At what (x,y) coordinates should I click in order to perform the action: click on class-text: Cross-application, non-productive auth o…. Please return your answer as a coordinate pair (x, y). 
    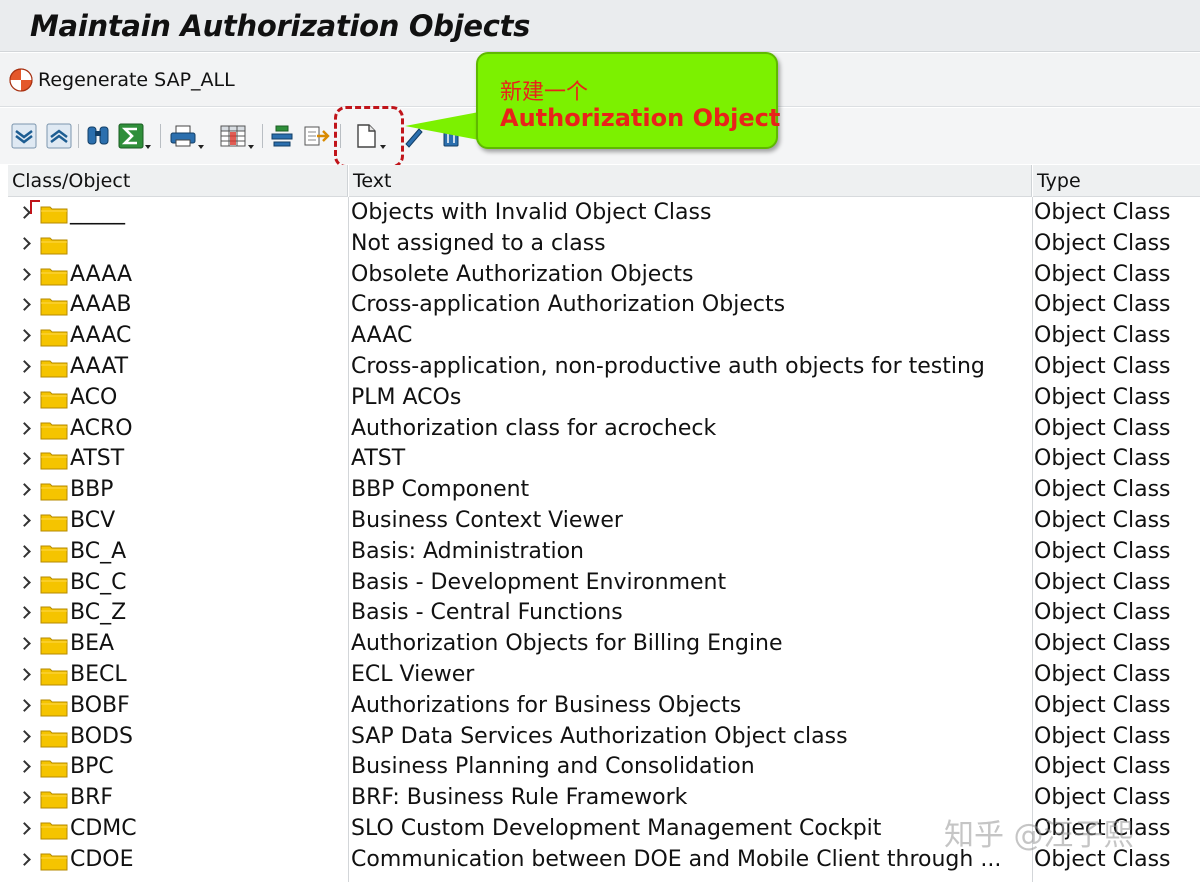
    Looking at the image, I should click on (668, 366).